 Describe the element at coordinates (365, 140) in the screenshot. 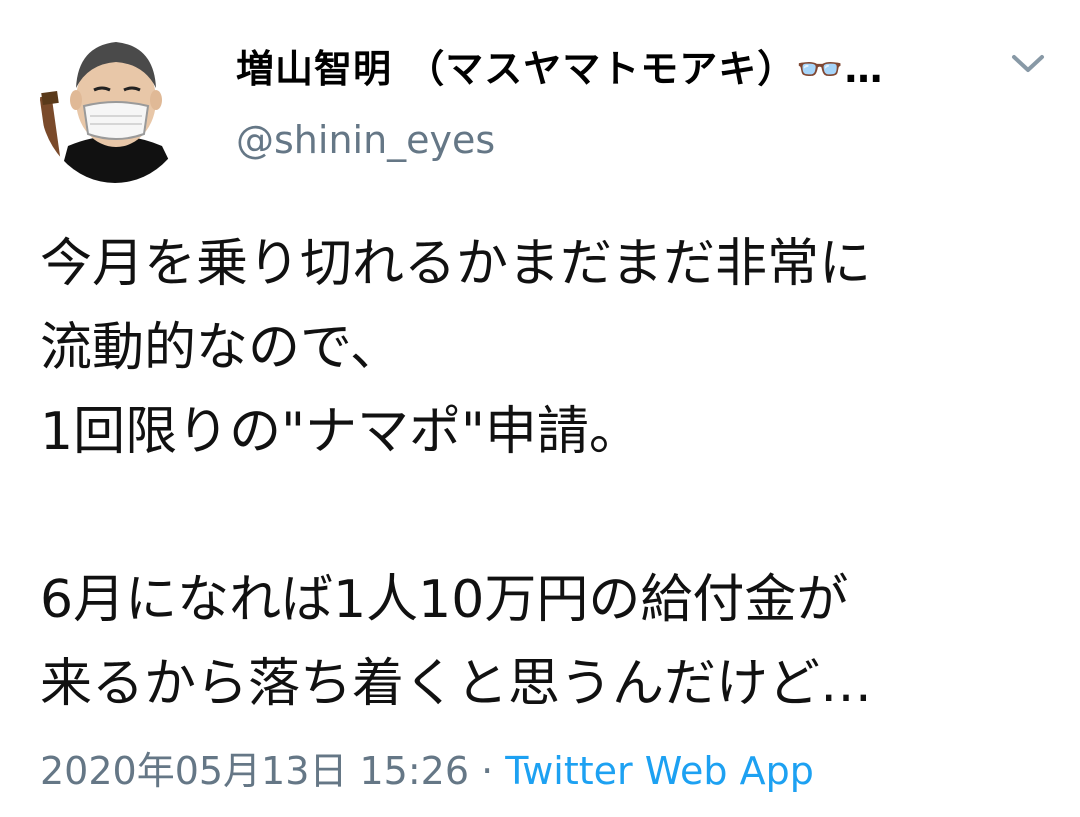

I see `user-handle: @shinin_eyes` at that location.